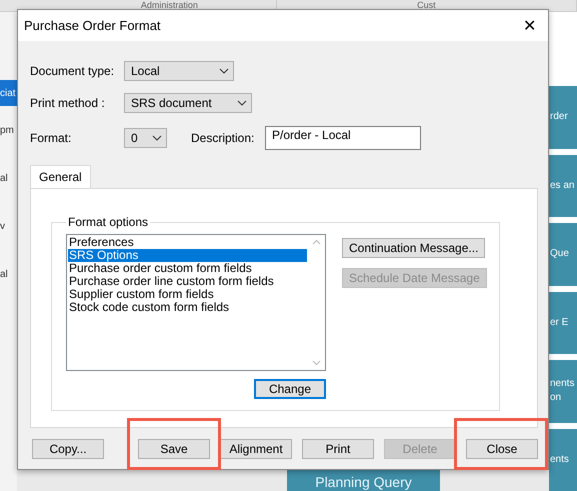  Describe the element at coordinates (187, 294) in the screenshot. I see `list-item: Supplier custom form fields` at that location.